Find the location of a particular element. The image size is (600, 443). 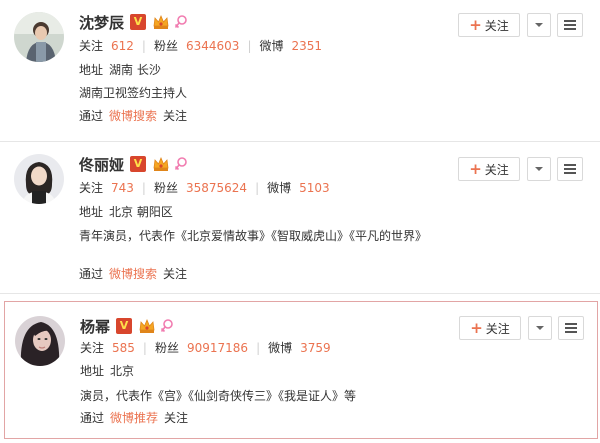

address-value: 北京 is located at coordinates (122, 371).